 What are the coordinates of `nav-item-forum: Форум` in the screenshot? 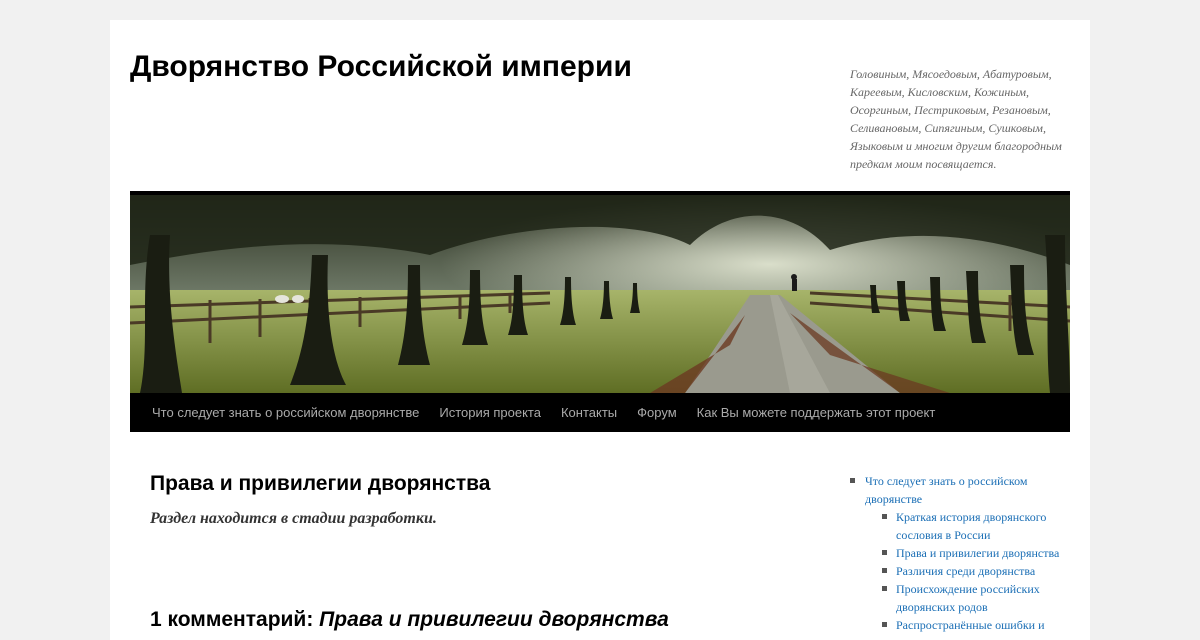 It's located at (657, 412).